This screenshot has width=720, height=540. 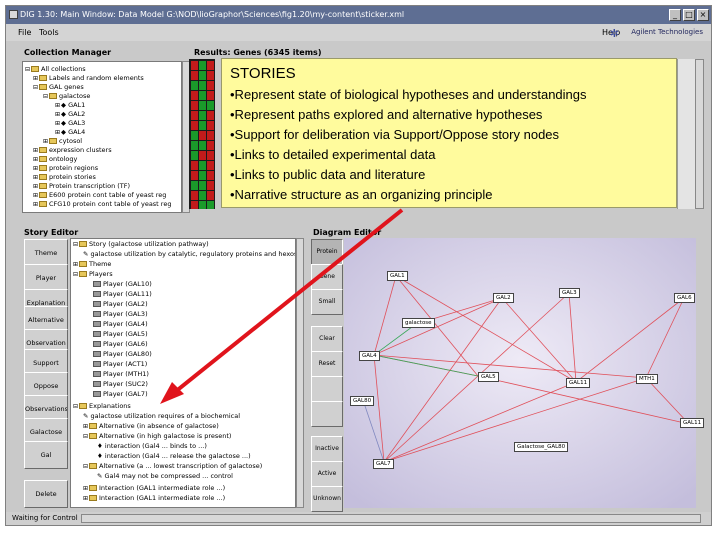 I want to click on callout-arrow, so click(x=282, y=306).